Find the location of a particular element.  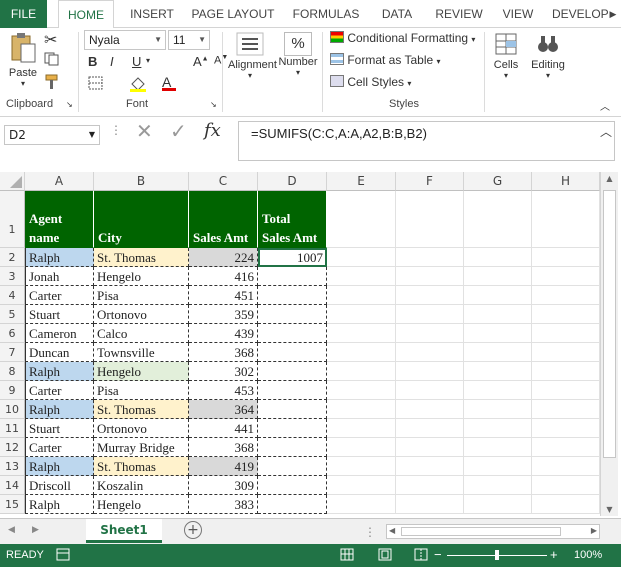

tab-developer: DEVELOP is located at coordinates (580, 14).